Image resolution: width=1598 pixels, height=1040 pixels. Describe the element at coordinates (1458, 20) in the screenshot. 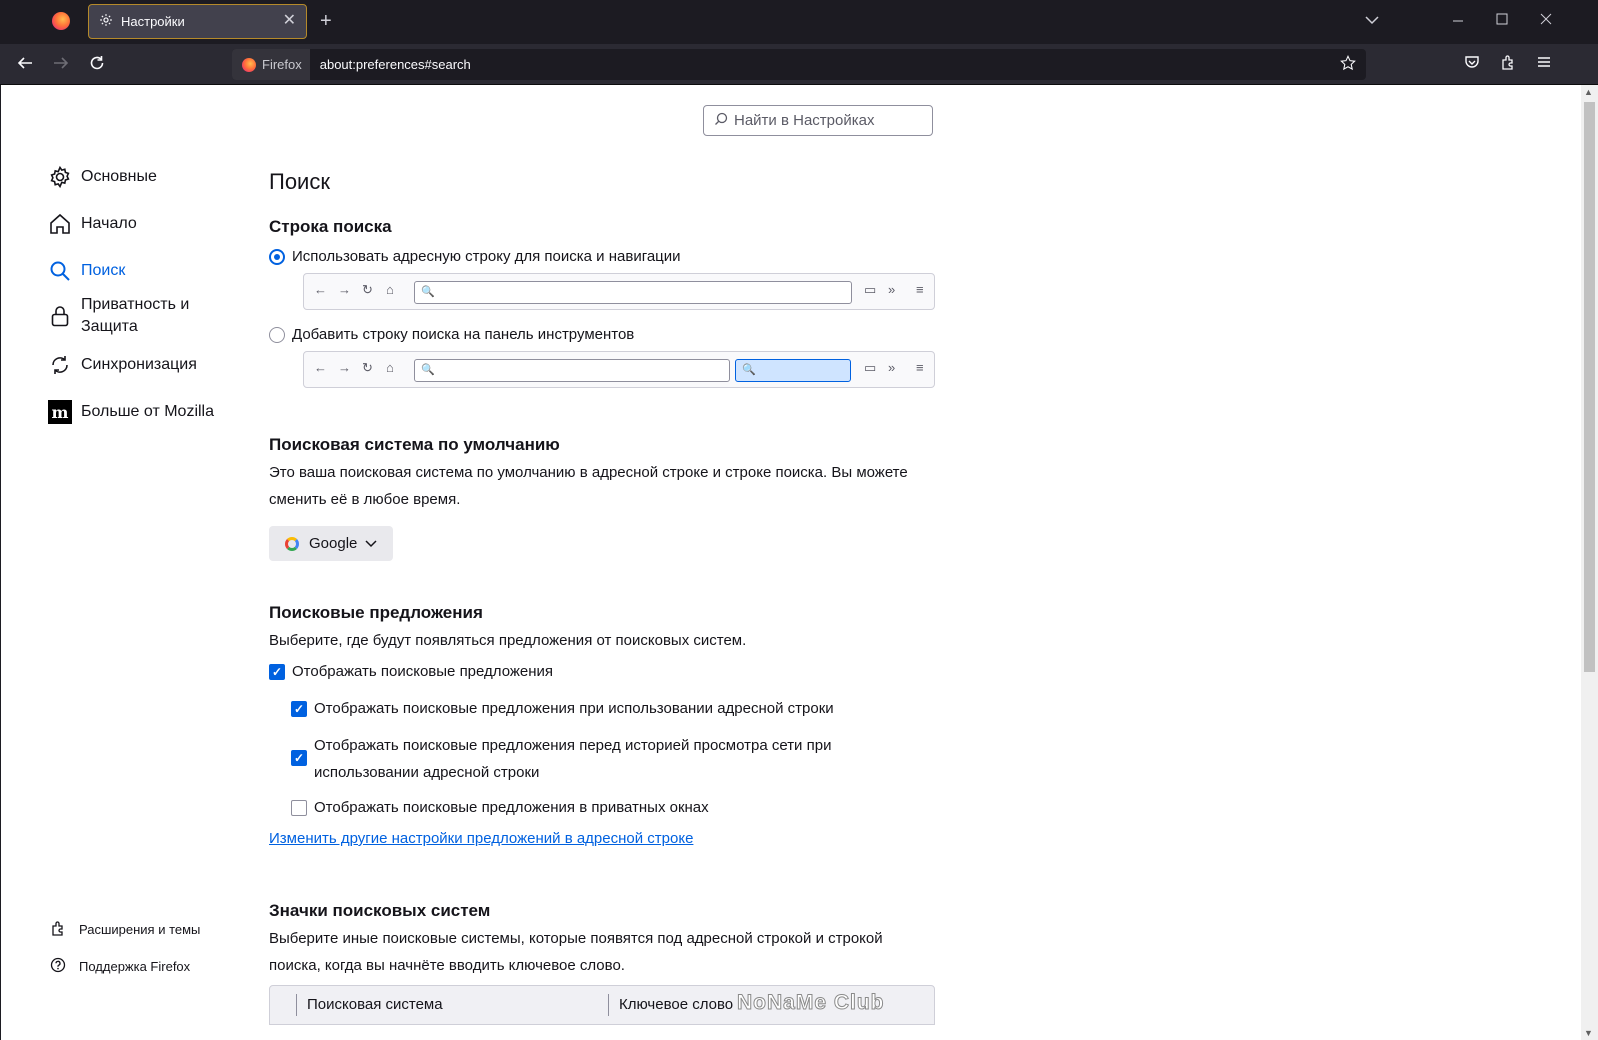

I see `minimize-button` at that location.